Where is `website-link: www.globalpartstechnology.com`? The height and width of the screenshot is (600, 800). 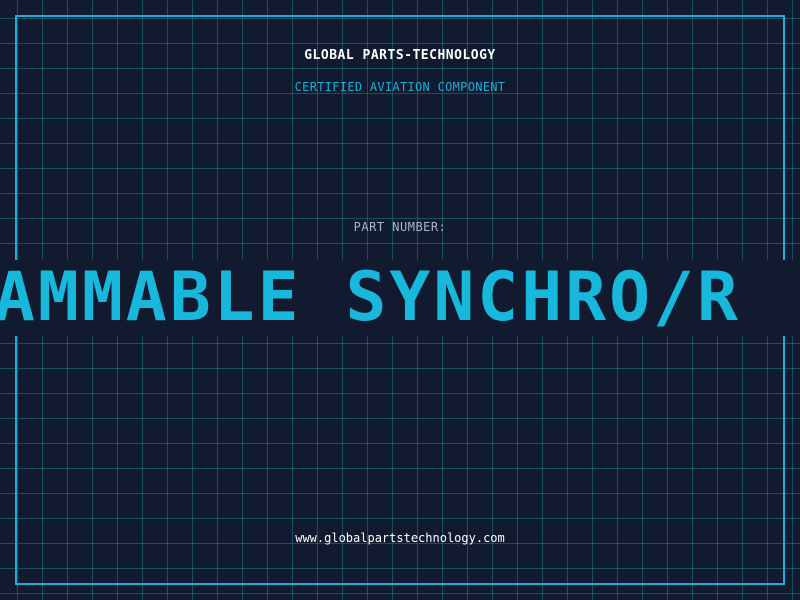
website-link: www.globalpartstechnology.com is located at coordinates (400, 538).